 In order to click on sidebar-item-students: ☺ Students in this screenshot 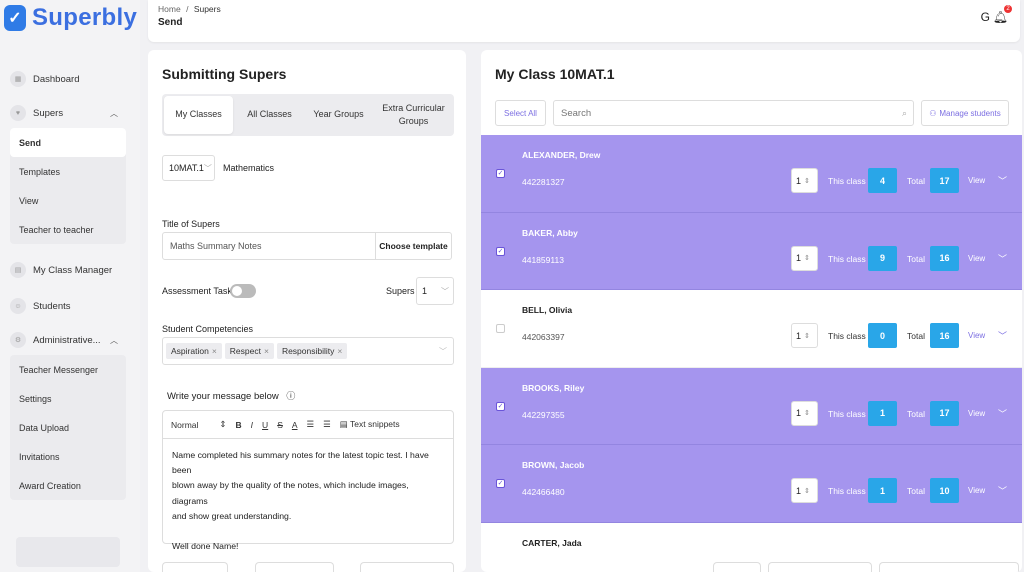, I will do `click(68, 306)`.